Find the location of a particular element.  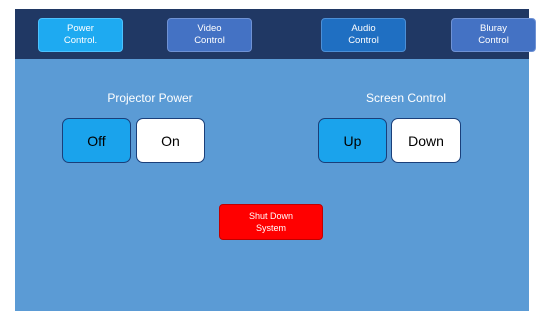

video-control-tab: Video Control is located at coordinates (209, 35).